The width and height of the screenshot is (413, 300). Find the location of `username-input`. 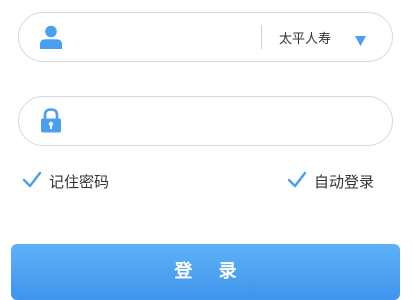

username-input is located at coordinates (167, 37).